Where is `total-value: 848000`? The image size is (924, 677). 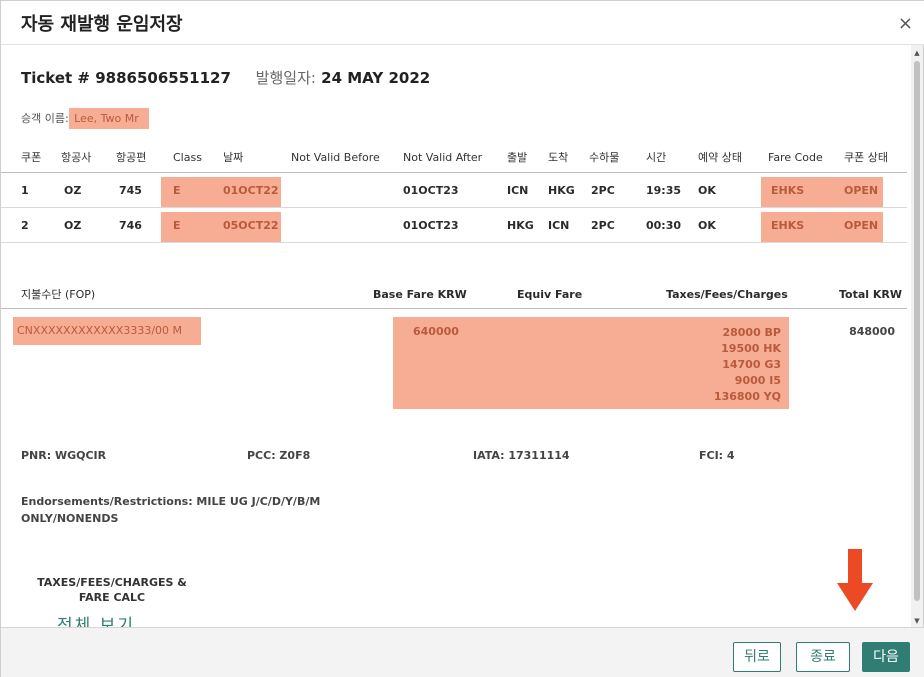 total-value: 848000 is located at coordinates (872, 331).